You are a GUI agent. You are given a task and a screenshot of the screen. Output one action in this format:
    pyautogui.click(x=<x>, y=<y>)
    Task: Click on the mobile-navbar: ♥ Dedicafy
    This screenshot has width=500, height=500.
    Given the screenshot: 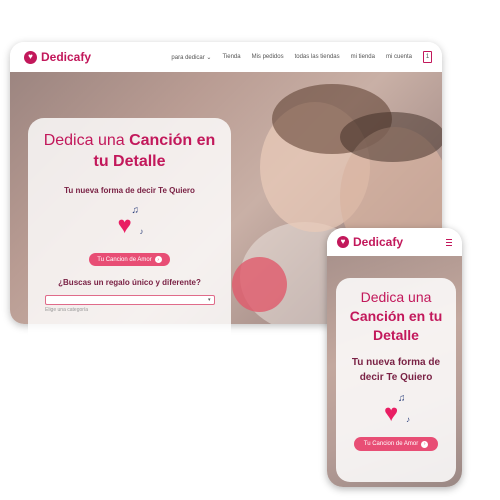 What is the action you would take?
    pyautogui.click(x=394, y=242)
    